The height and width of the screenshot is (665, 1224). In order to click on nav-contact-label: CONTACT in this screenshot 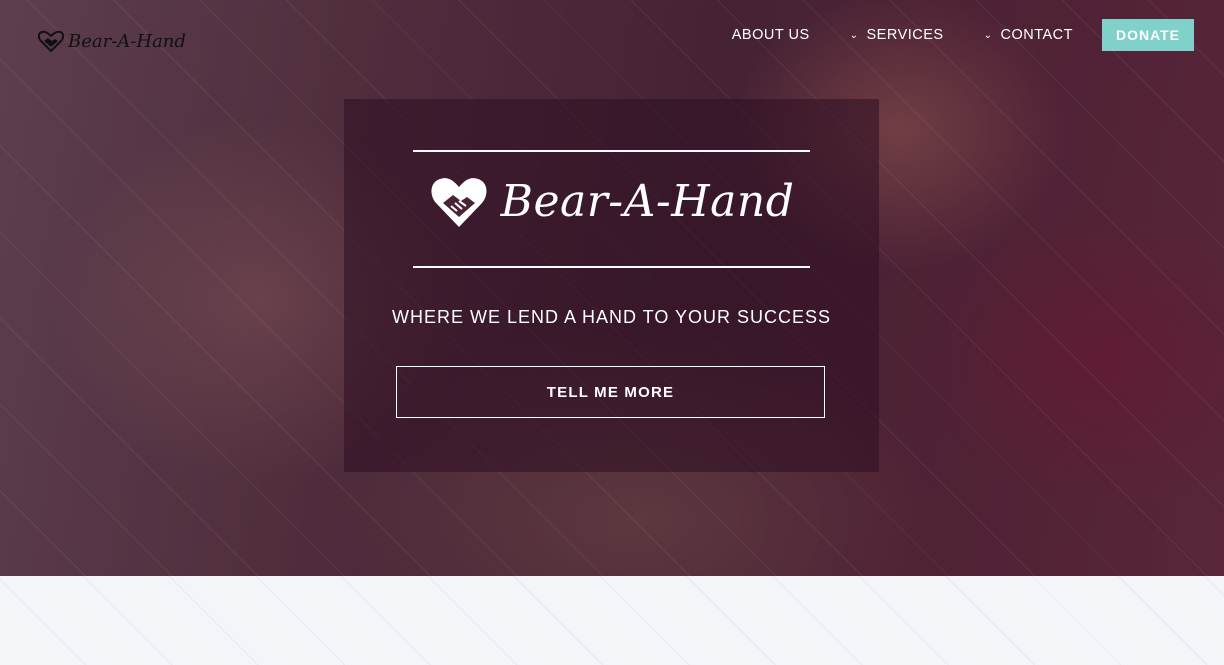, I will do `click(1036, 35)`.